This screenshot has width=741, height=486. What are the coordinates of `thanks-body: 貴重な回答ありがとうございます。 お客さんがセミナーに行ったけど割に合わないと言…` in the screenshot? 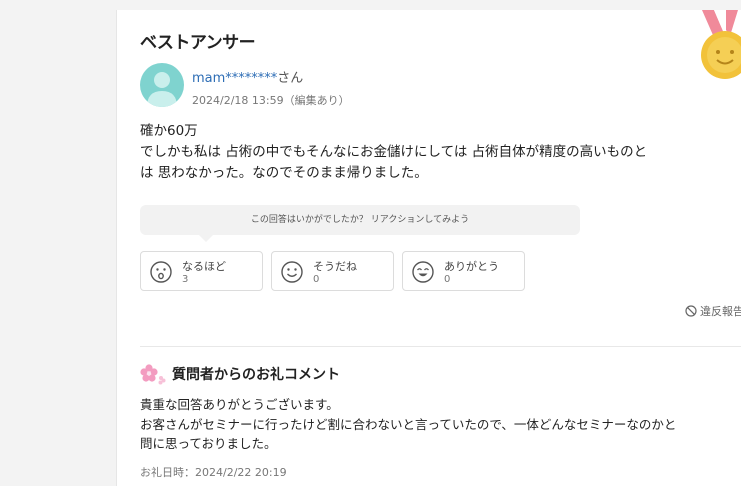 It's located at (408, 424).